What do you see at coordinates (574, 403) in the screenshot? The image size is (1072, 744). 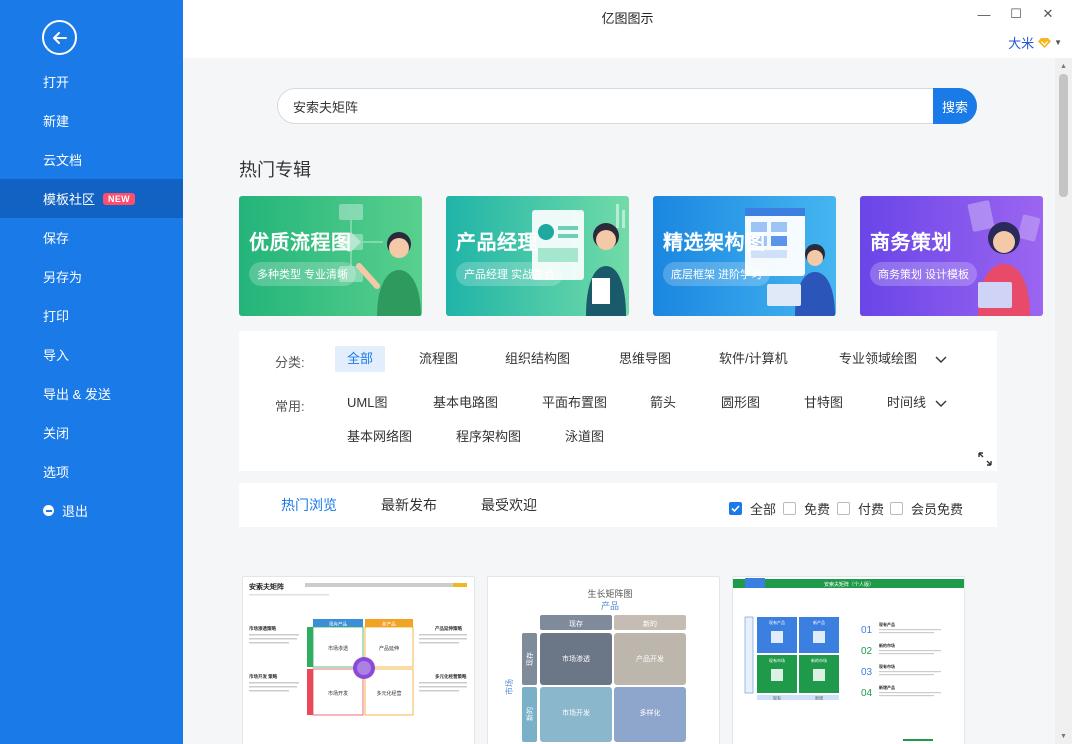 I see `common-floor-plan: 平面布置图` at bounding box center [574, 403].